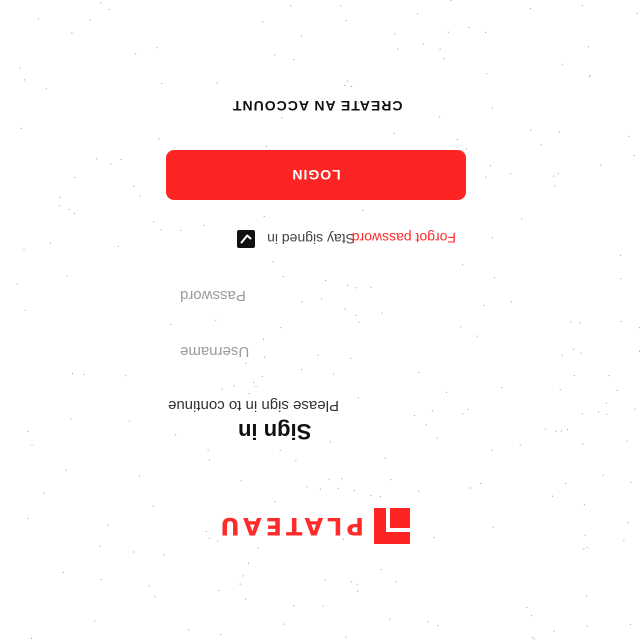 The width and height of the screenshot is (640, 640). What do you see at coordinates (253, 405) in the screenshot?
I see `page-subtitle: Please sign in to continue` at bounding box center [253, 405].